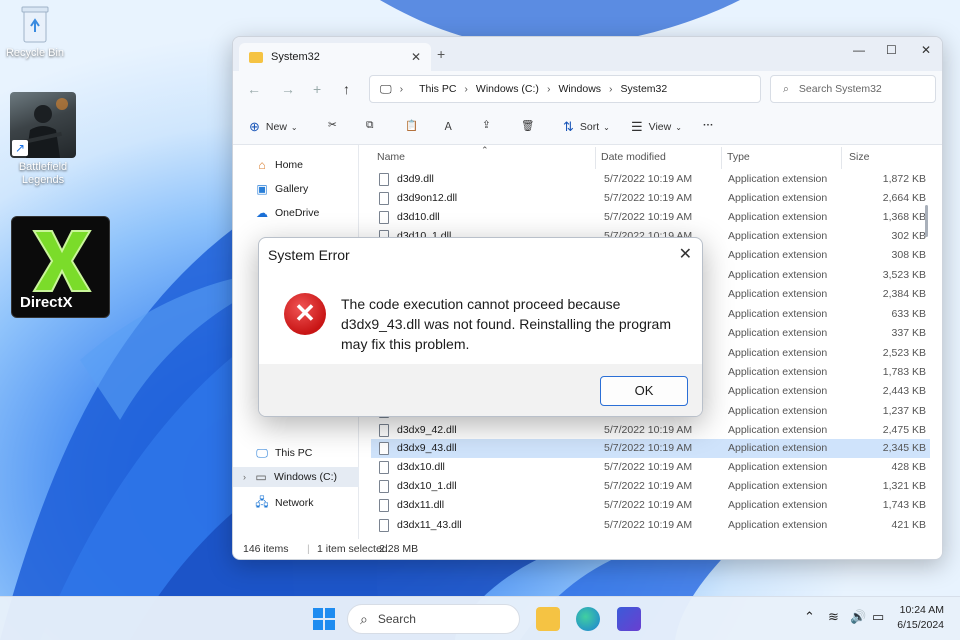 The height and width of the screenshot is (640, 960). What do you see at coordinates (921, 610) in the screenshot?
I see `clock-time: 10:24 AM` at bounding box center [921, 610].